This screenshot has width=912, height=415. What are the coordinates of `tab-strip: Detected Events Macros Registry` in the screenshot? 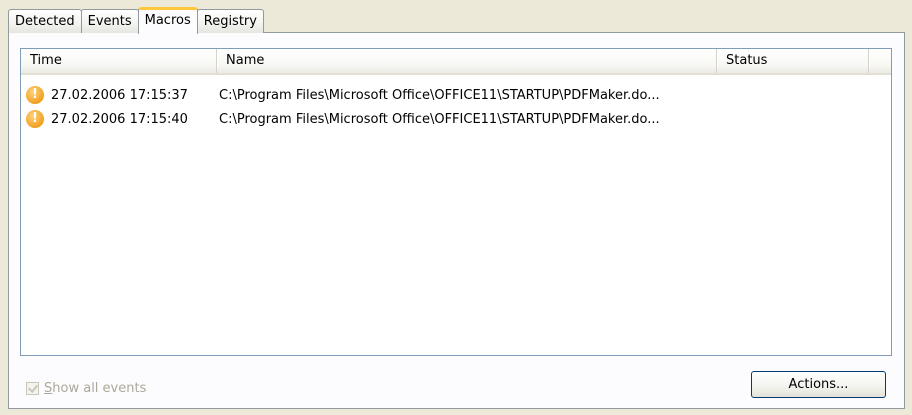 It's located at (136, 20).